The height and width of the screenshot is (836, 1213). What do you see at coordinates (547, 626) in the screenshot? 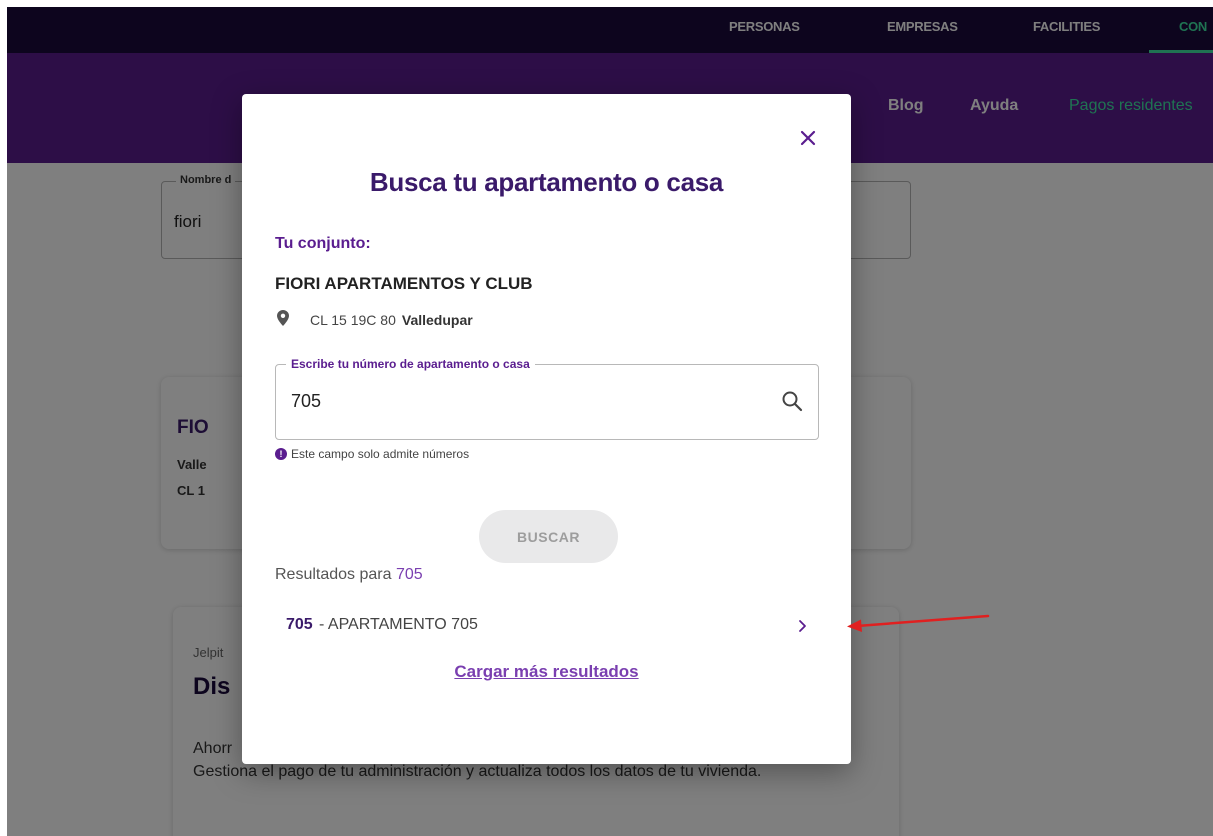
I see `result-row: 705 - APARTAMENTO 705` at bounding box center [547, 626].